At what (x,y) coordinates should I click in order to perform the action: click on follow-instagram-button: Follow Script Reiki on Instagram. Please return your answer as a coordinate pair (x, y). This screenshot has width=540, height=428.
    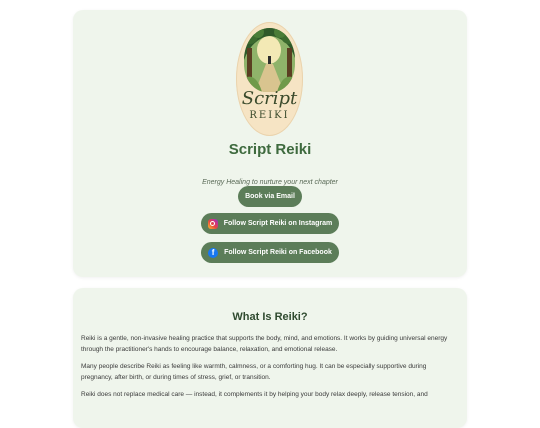
    Looking at the image, I should click on (270, 223).